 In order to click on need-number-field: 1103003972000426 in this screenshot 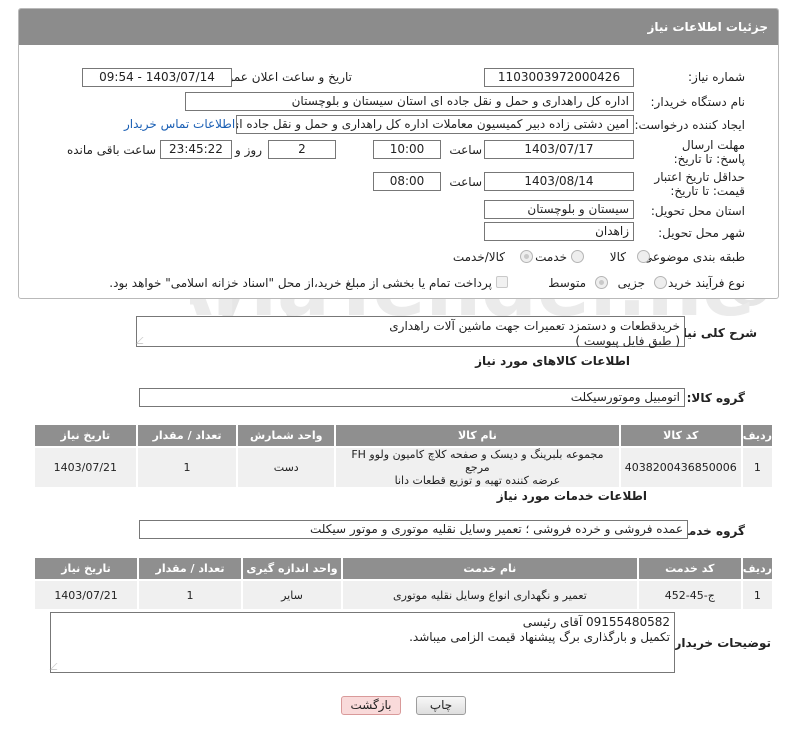, I will do `click(559, 77)`.